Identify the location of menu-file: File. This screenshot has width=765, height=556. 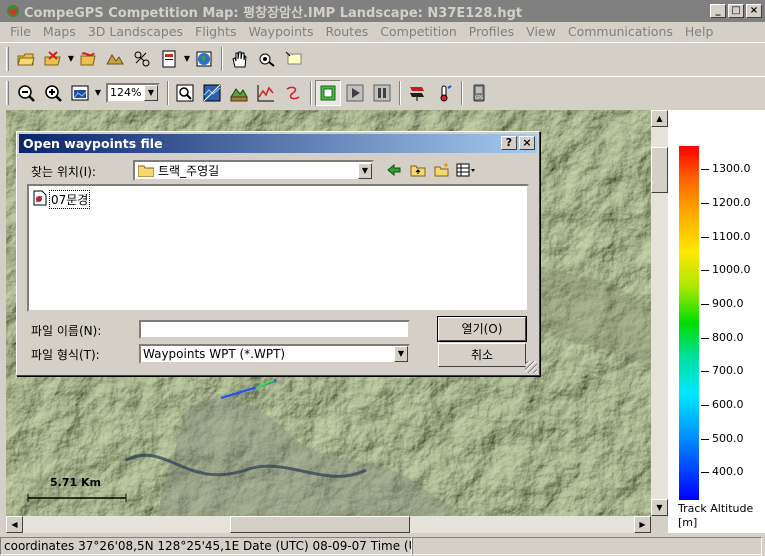
(20, 31).